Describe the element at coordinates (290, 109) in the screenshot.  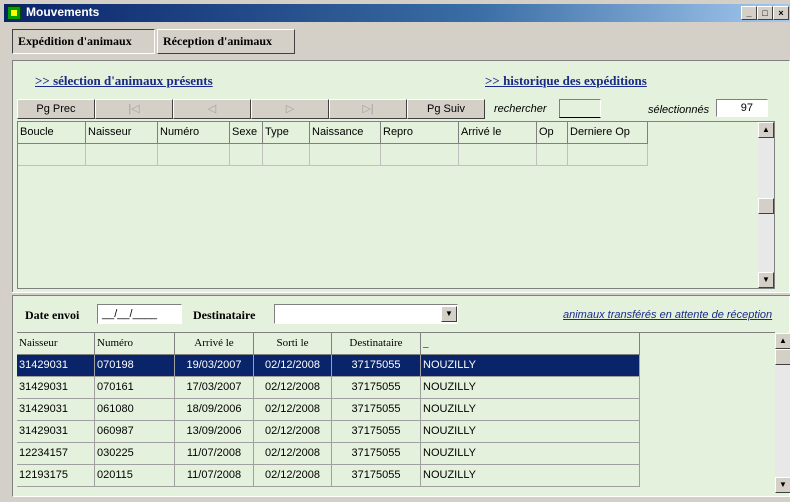
I see `next-record-button: ▷` at that location.